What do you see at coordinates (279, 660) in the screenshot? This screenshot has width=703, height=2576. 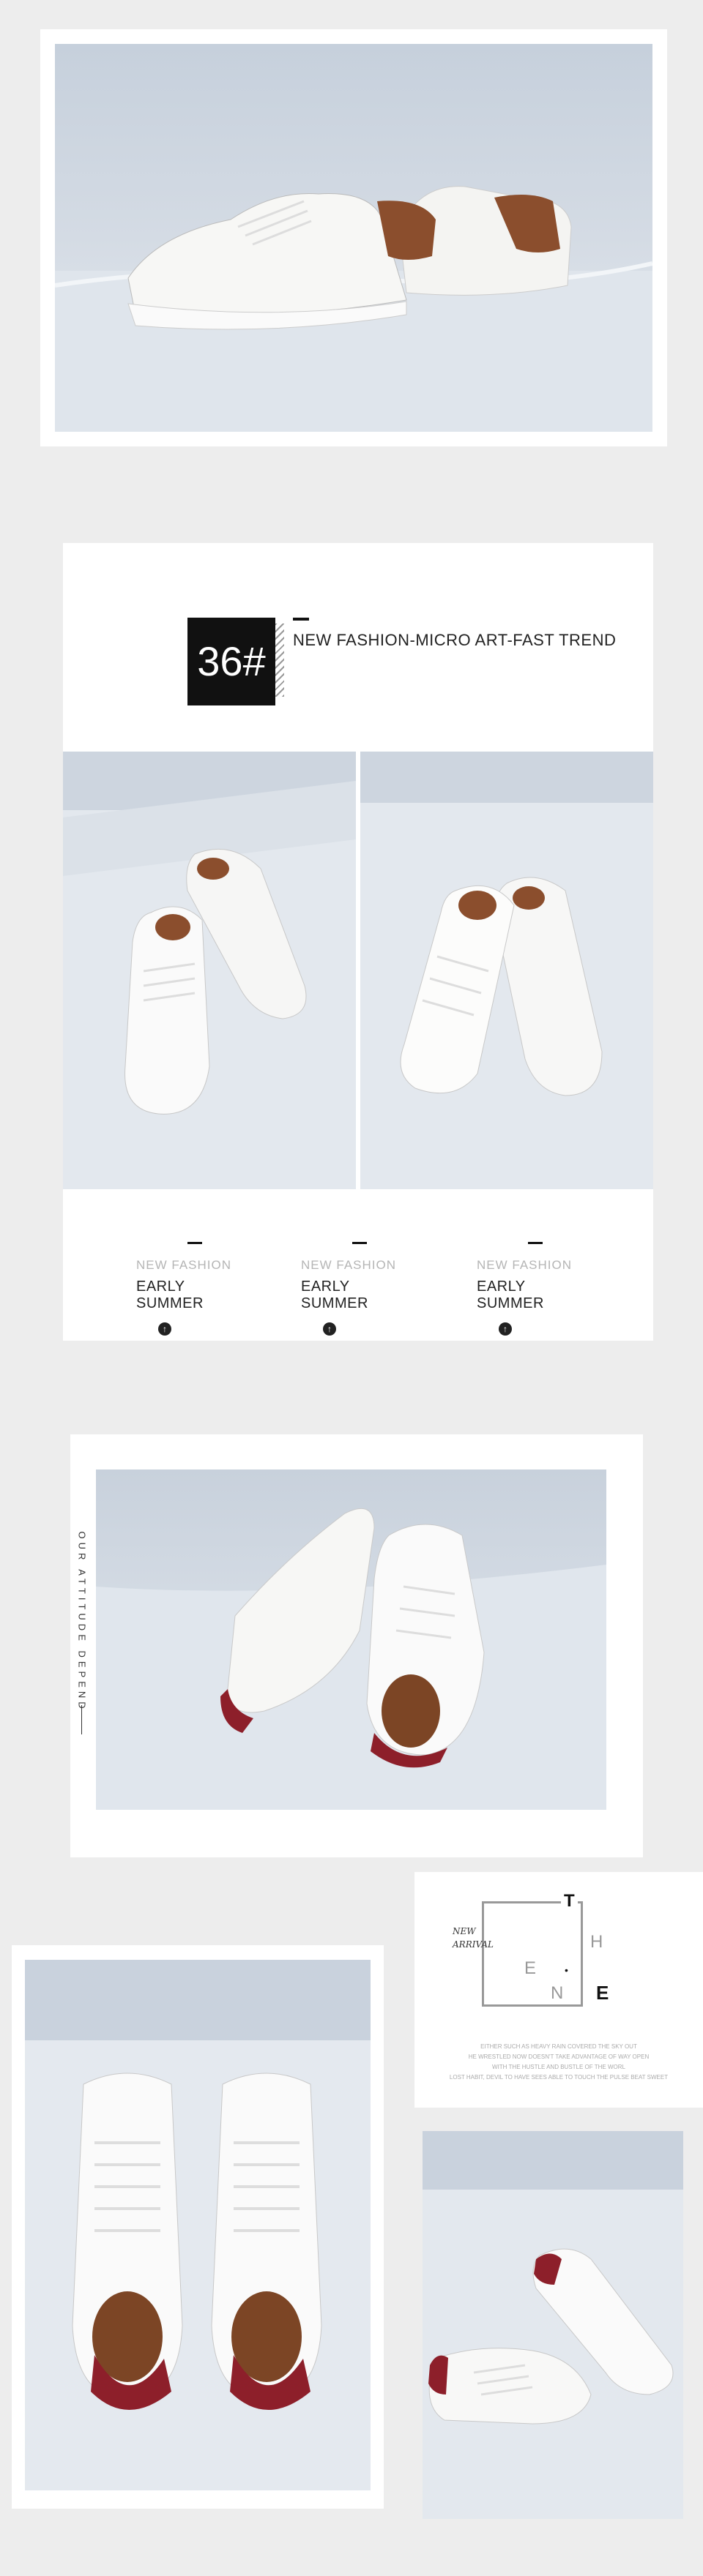 I see `badge-stripes` at bounding box center [279, 660].